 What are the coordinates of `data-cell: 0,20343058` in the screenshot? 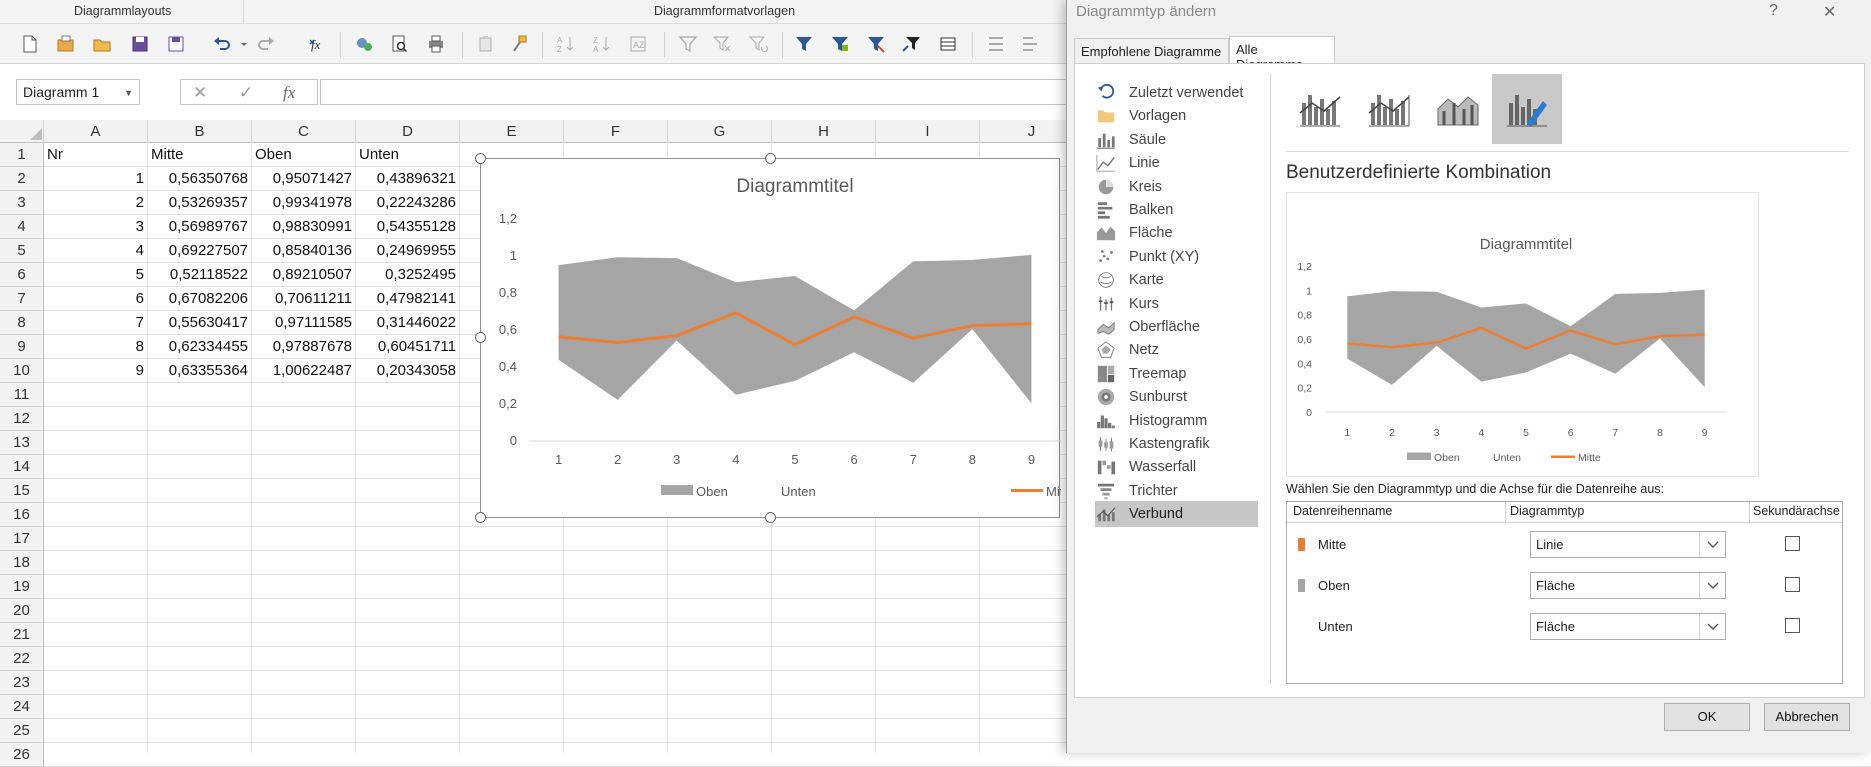 It's located at (407, 371).